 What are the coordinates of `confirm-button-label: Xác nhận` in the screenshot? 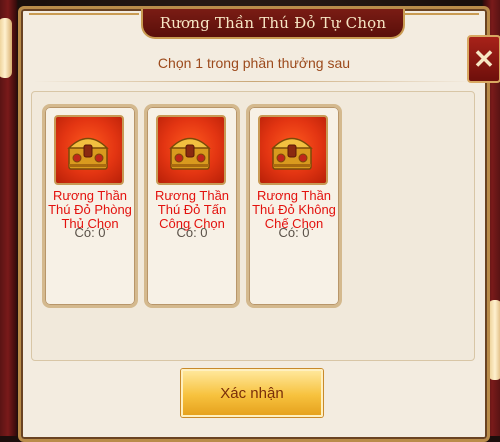 It's located at (252, 393).